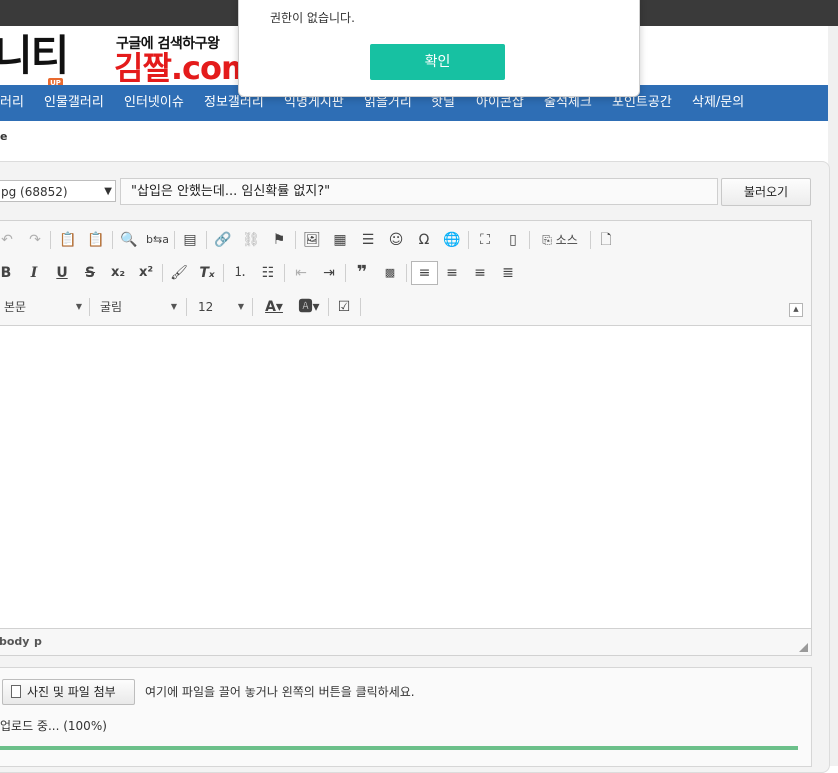 This screenshot has height=773, width=838. I want to click on confirm-button: 확인, so click(437, 62).